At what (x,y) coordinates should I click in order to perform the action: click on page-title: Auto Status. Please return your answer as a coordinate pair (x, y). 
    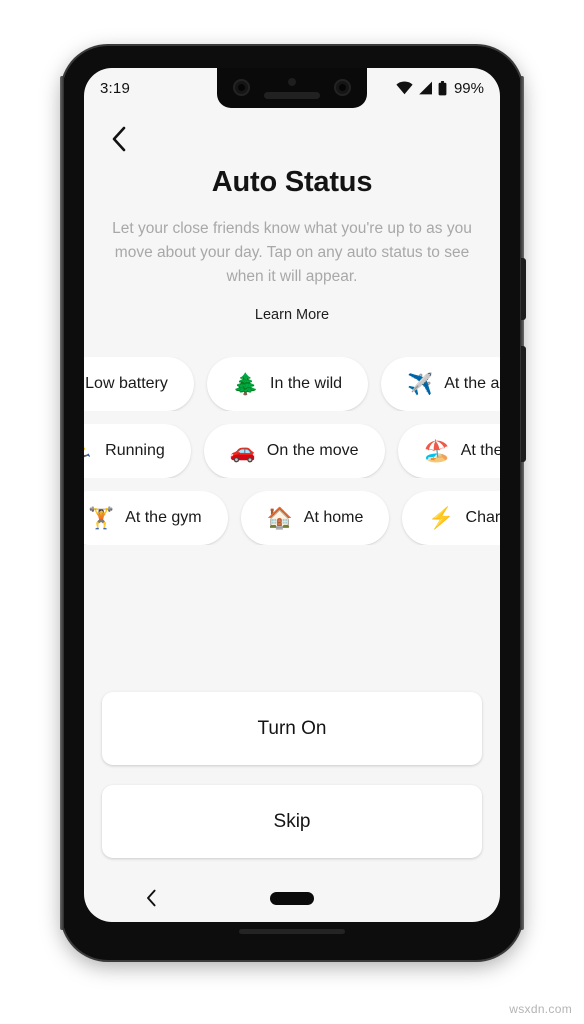
    Looking at the image, I should click on (292, 182).